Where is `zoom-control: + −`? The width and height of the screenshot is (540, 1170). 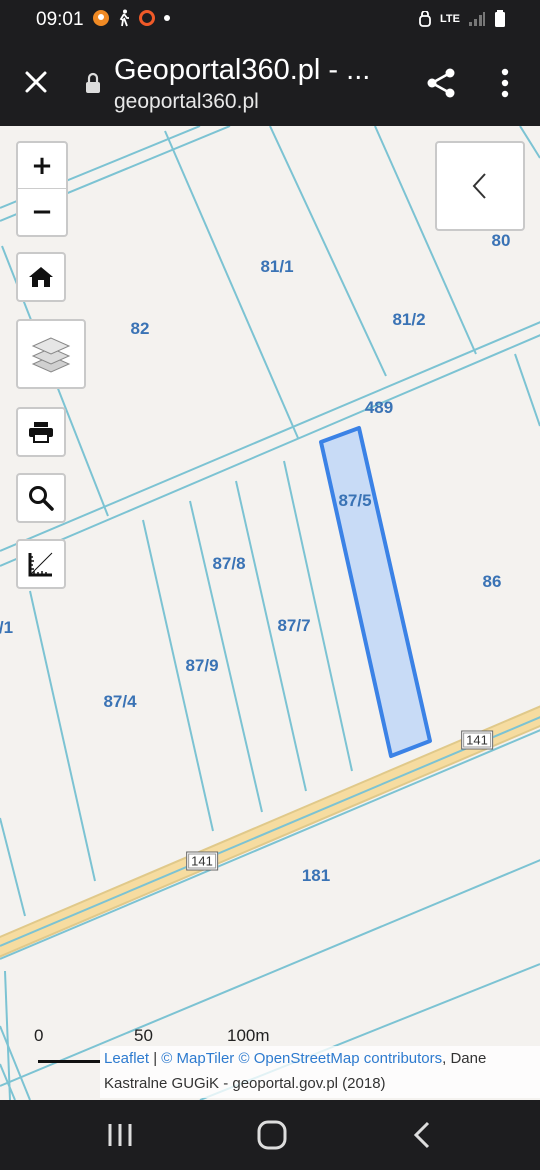
zoom-control: + − is located at coordinates (42, 189).